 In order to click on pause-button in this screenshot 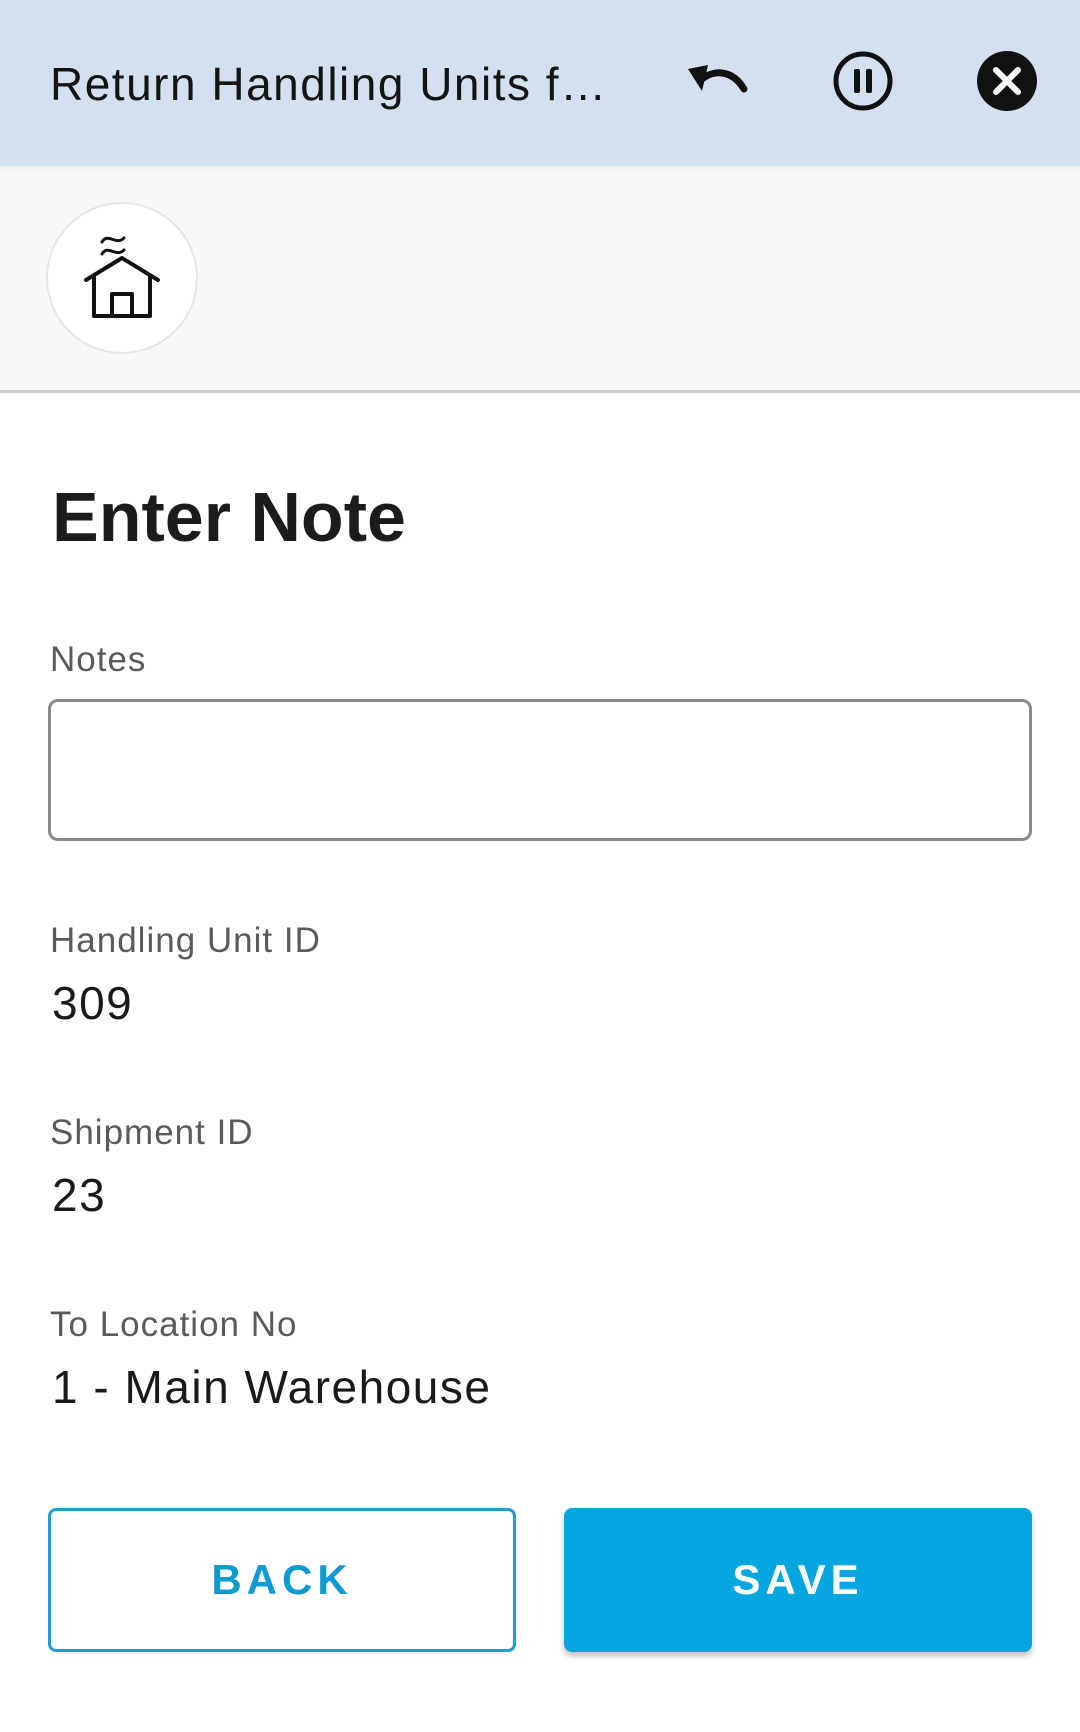, I will do `click(863, 83)`.